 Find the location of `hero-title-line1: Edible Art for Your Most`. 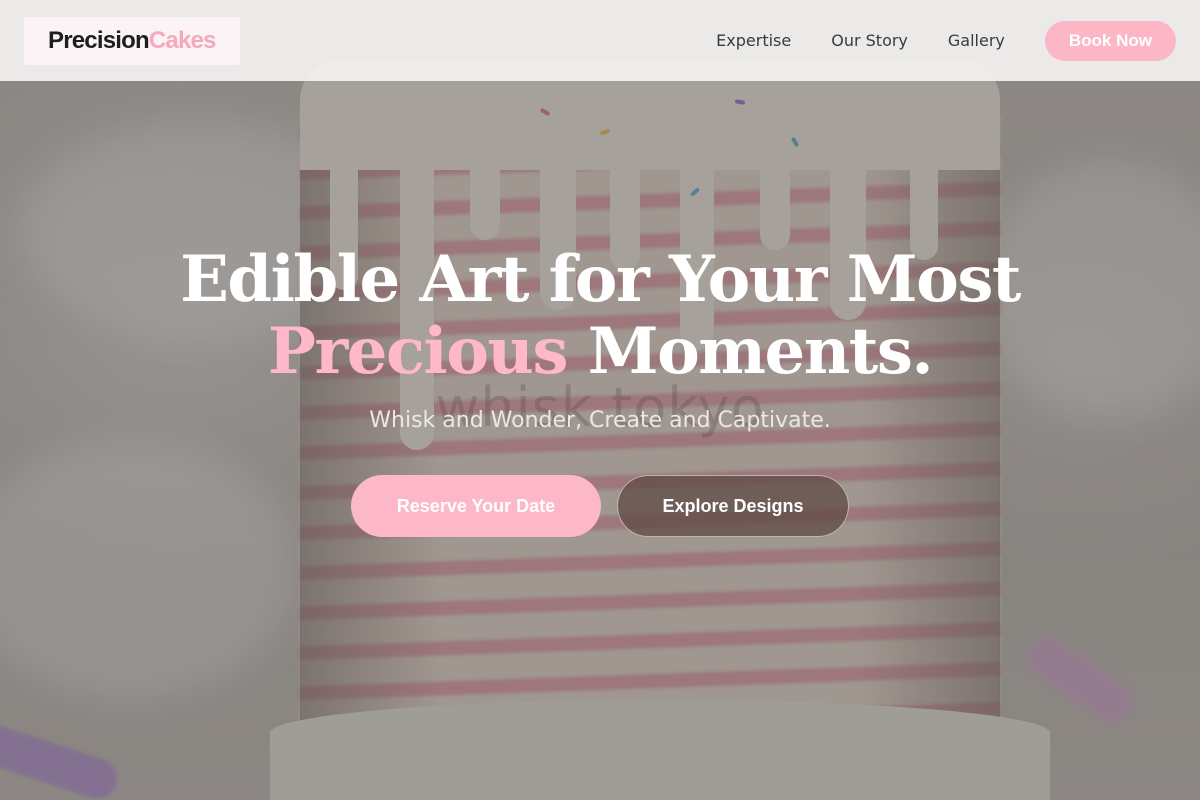

hero-title-line1: Edible Art for Your Most is located at coordinates (600, 279).